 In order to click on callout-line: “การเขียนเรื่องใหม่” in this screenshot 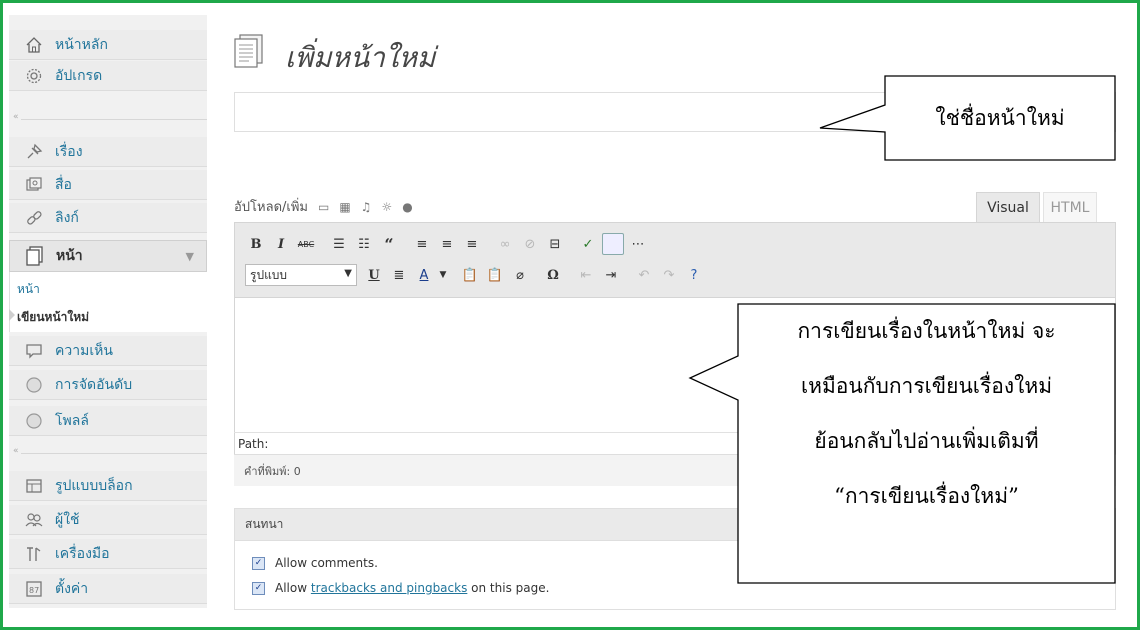, I will do `click(926, 496)`.